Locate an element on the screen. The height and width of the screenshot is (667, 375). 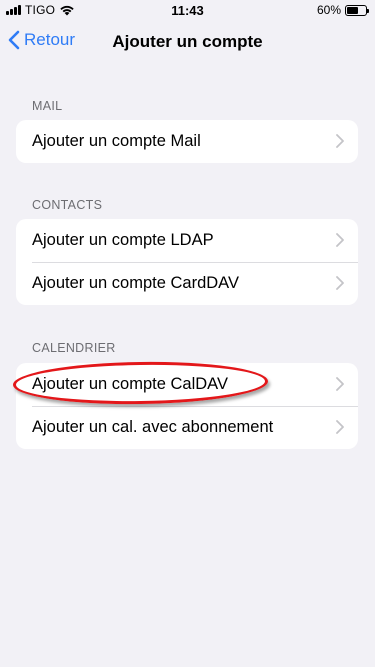
navigation-bar: Retour Ajouter un compte is located at coordinates (187, 42).